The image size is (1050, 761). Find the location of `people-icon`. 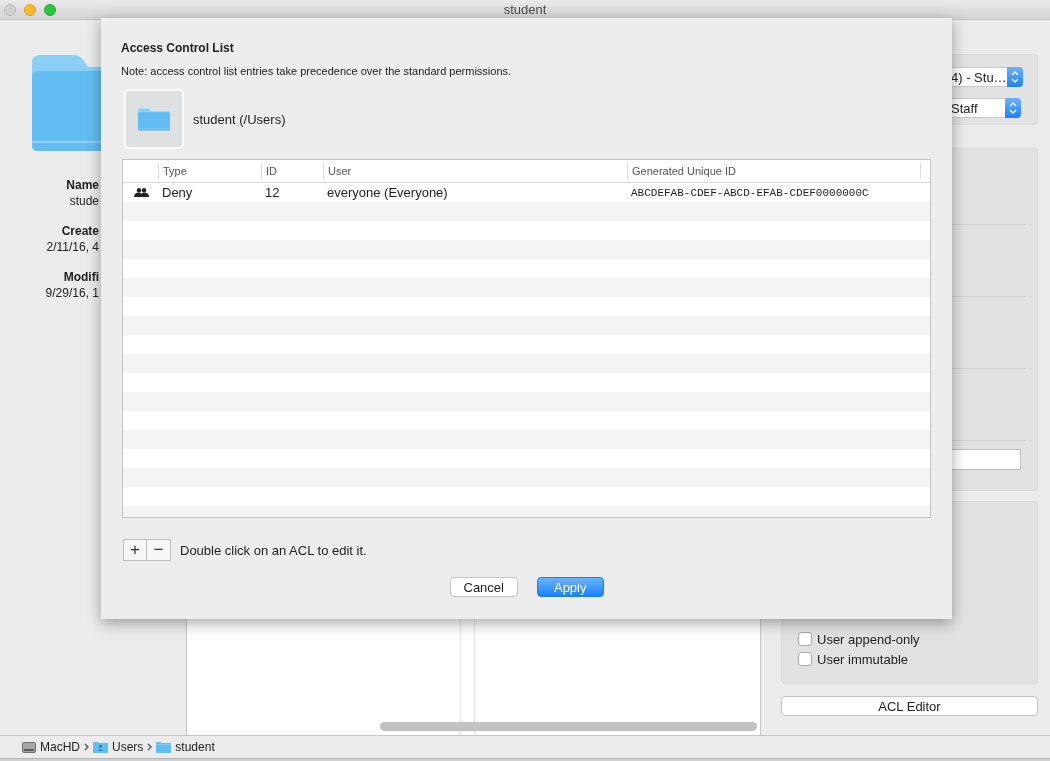

people-icon is located at coordinates (141, 192).